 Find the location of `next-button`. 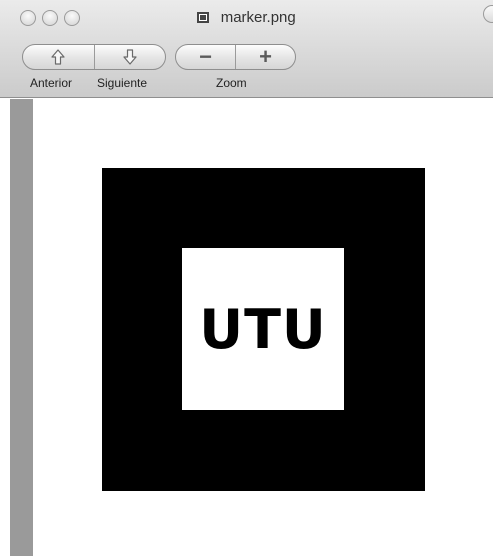

next-button is located at coordinates (129, 57).